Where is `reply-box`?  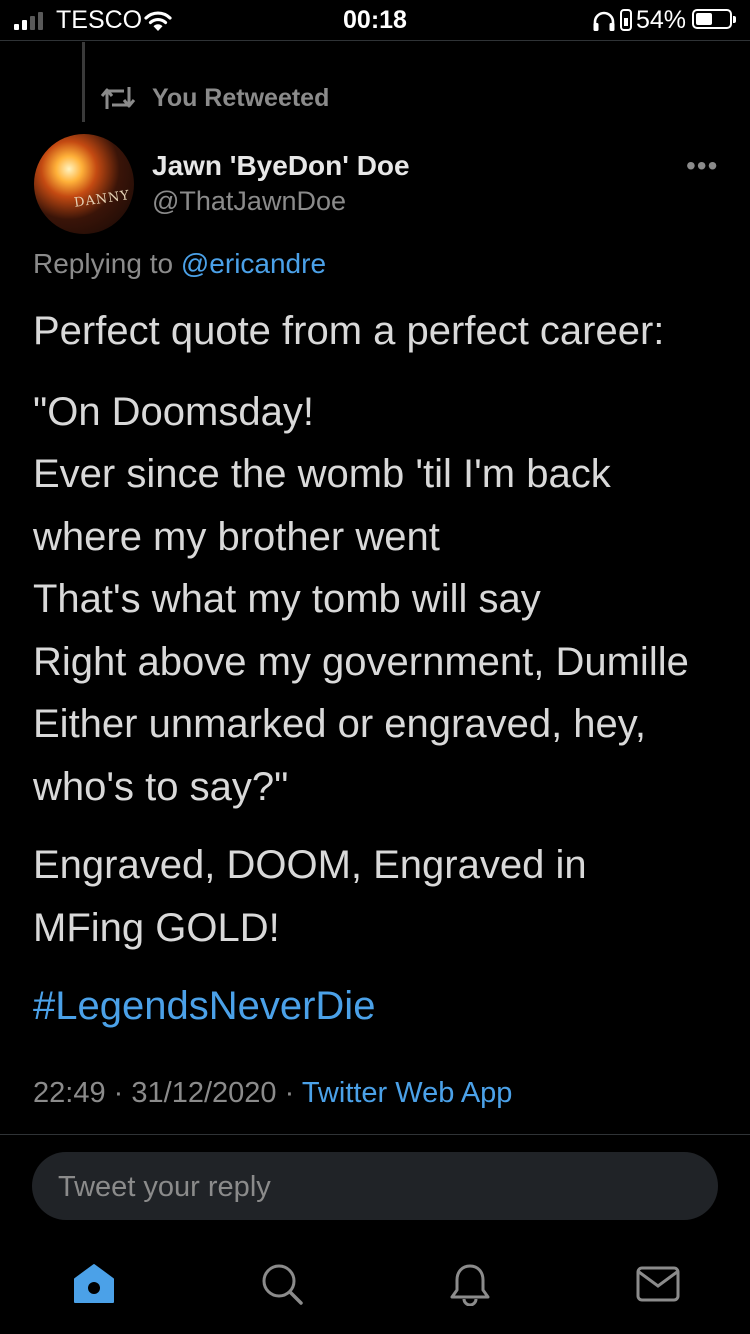
reply-box is located at coordinates (375, 1187).